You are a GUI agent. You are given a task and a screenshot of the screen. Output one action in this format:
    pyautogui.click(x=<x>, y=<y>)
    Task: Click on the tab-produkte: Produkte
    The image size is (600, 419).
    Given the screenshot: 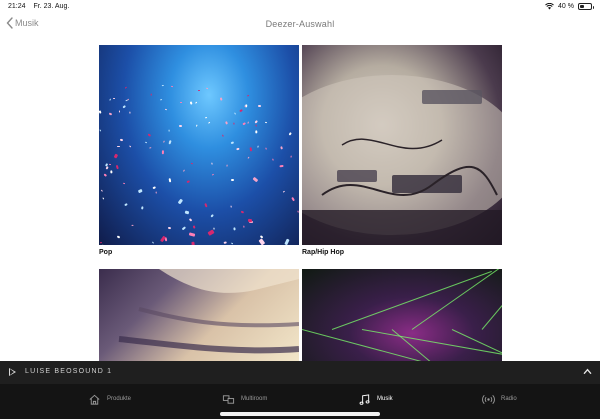 What is the action you would take?
    pyautogui.click(x=109, y=399)
    